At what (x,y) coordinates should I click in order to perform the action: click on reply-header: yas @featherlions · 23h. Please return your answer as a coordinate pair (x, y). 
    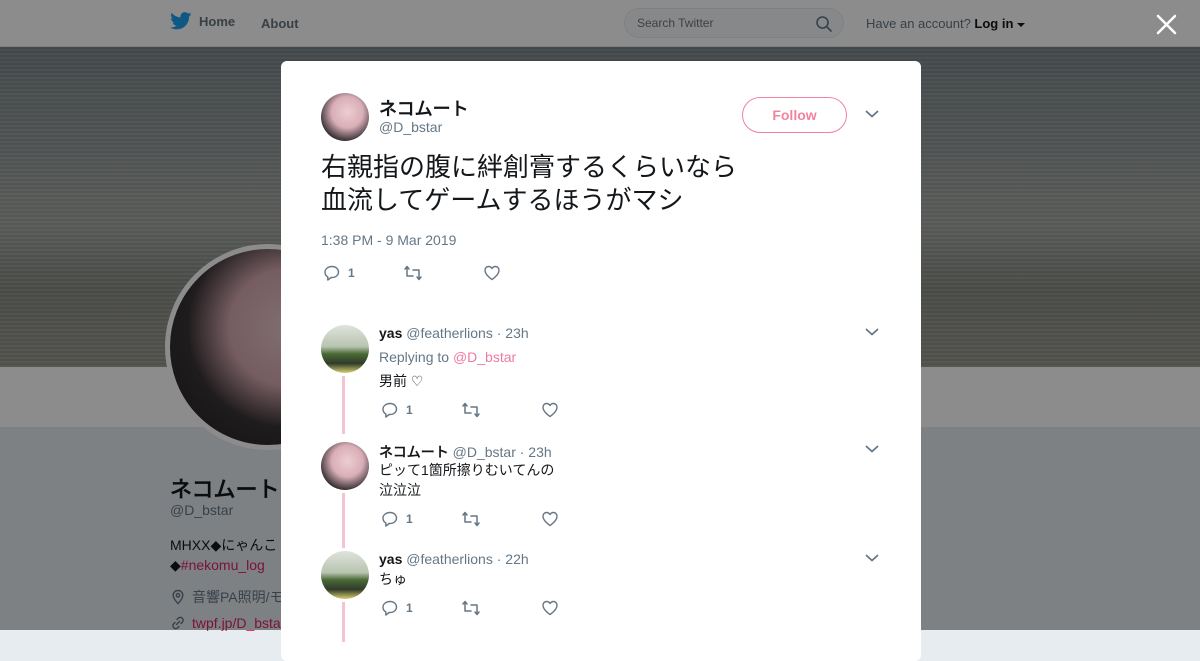
    Looking at the image, I should click on (454, 333).